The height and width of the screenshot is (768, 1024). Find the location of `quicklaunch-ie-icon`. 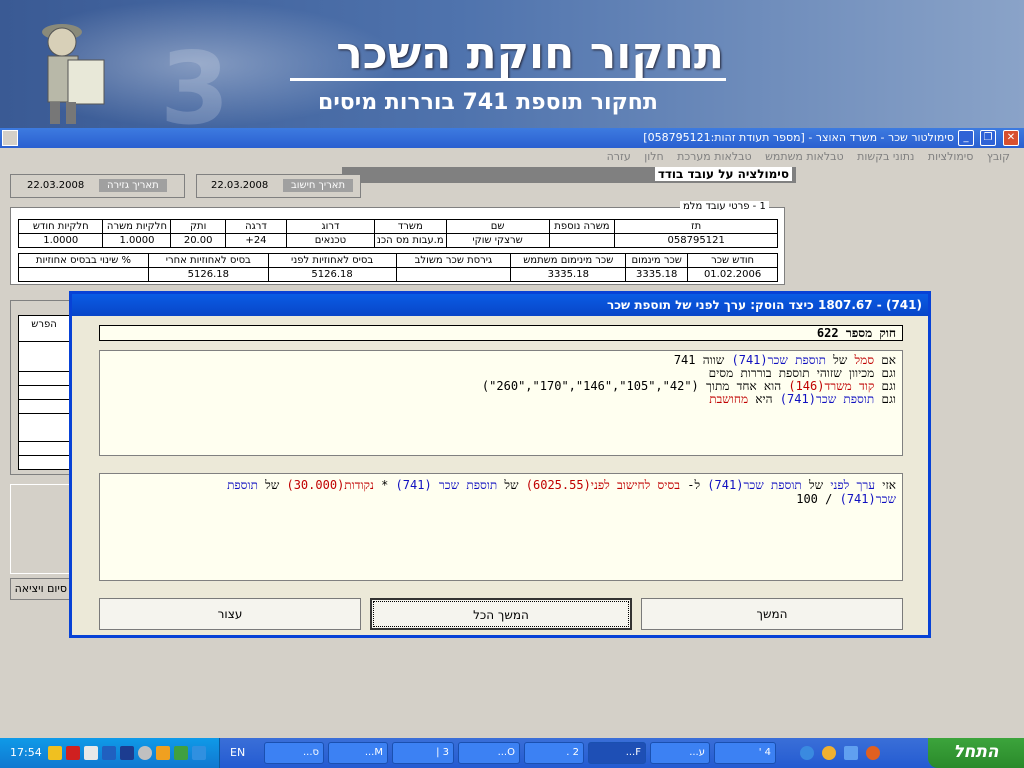

quicklaunch-ie-icon is located at coordinates (807, 753).